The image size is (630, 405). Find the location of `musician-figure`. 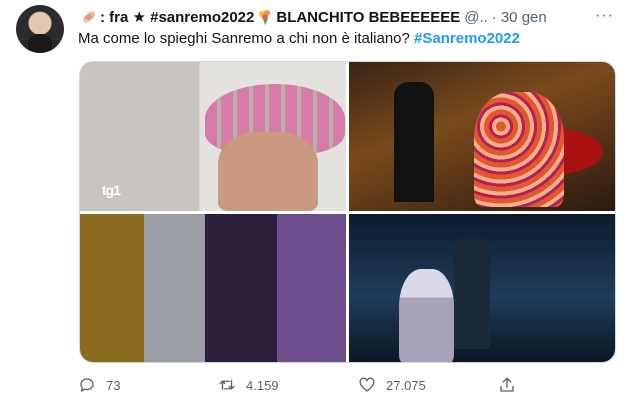

musician-figure is located at coordinates (472, 294).